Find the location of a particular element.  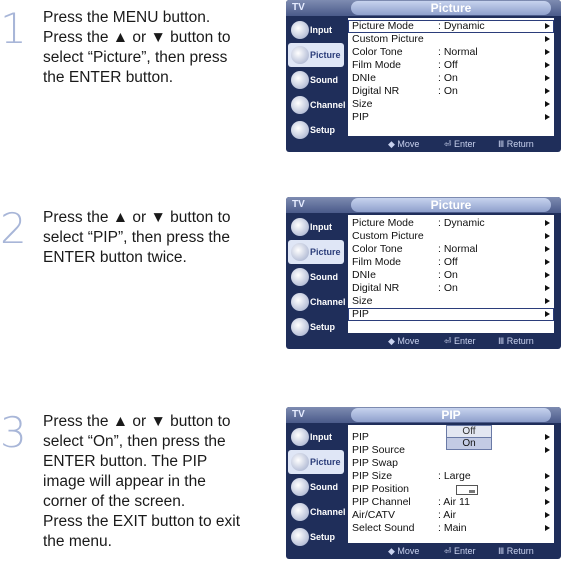

instruction-line: Press the MENU button. is located at coordinates (127, 17).